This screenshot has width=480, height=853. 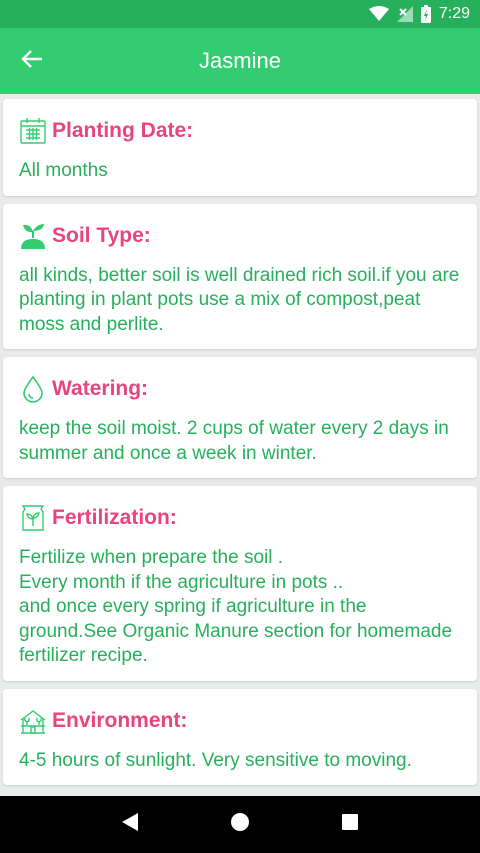 I want to click on nav-back-button, so click(x=130, y=825).